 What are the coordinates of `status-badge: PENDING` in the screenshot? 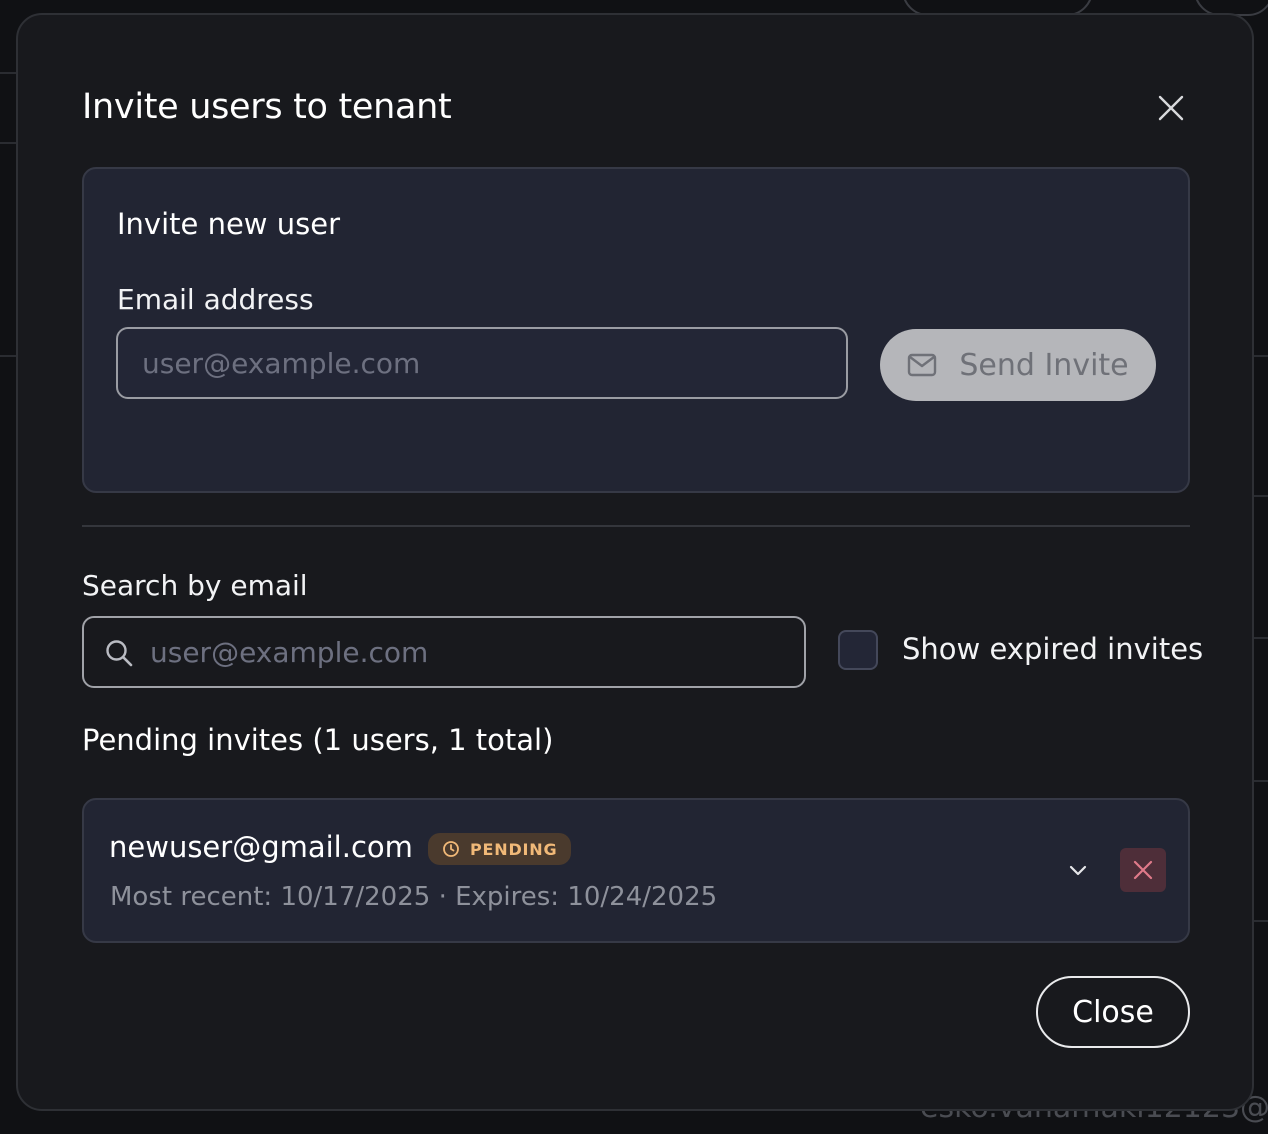 It's located at (500, 849).